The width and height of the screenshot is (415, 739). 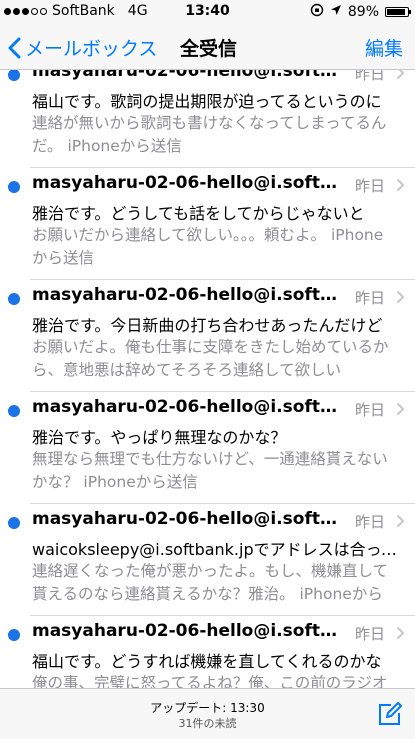 I want to click on unread-count: 31件の未読, so click(x=207, y=723).